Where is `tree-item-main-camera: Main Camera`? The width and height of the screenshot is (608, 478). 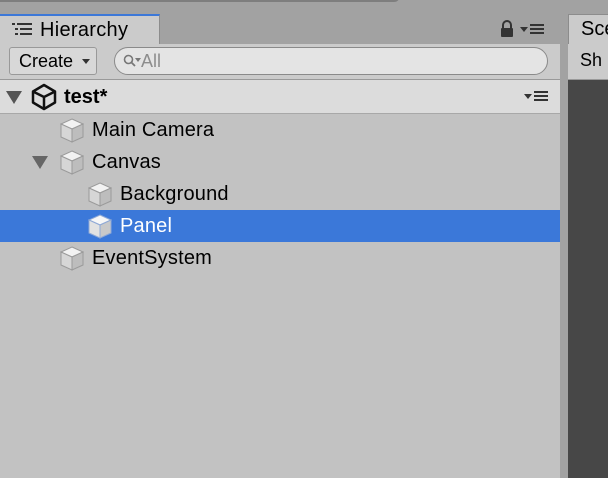
tree-item-main-camera: Main Camera is located at coordinates (280, 130).